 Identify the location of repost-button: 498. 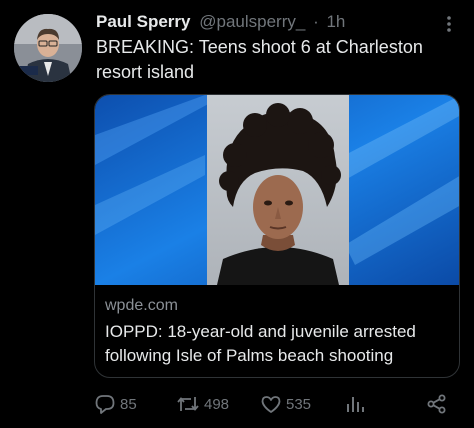
(202, 404).